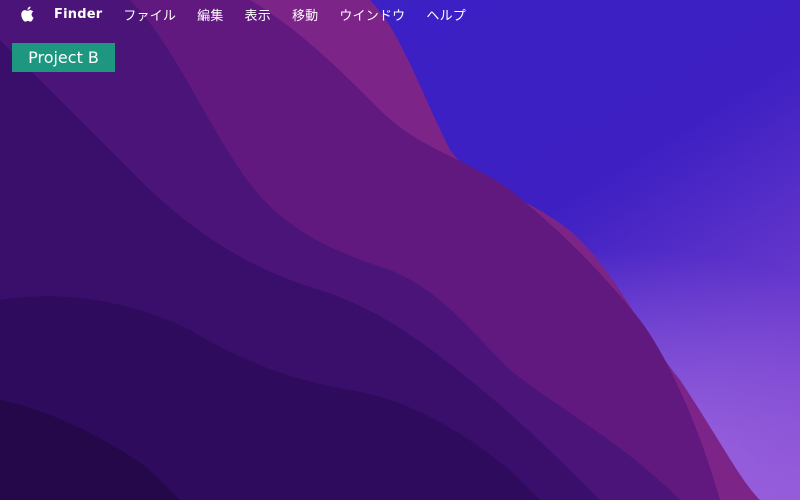 This screenshot has width=800, height=500. I want to click on apple-logo-icon, so click(27, 14).